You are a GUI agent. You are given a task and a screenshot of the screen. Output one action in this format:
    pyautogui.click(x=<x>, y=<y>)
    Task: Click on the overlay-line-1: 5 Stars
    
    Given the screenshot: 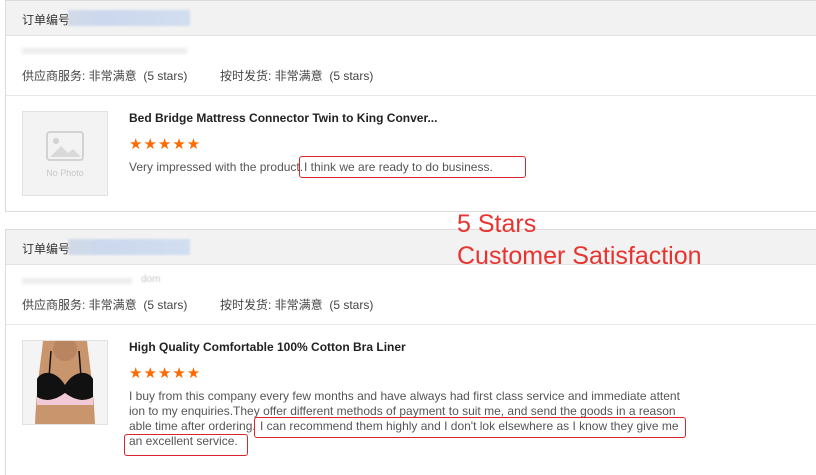 What is the action you would take?
    pyautogui.click(x=497, y=224)
    